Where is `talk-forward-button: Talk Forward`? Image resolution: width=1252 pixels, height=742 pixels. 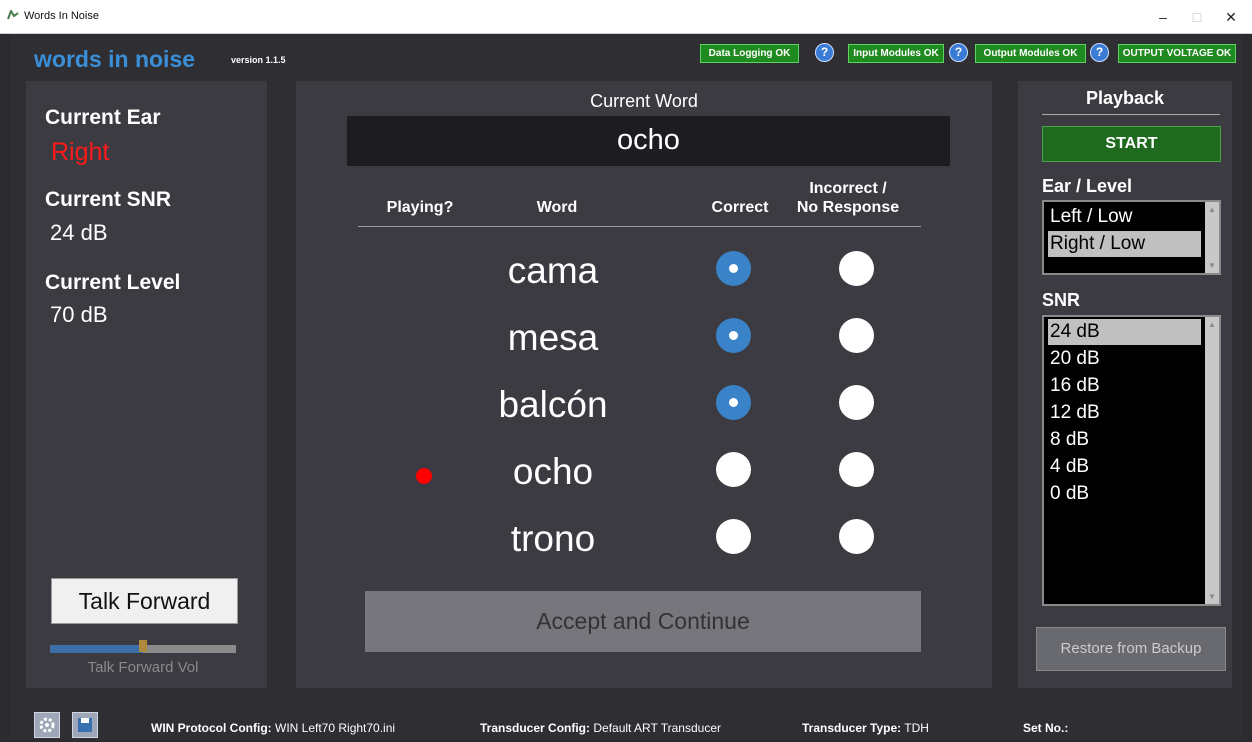 talk-forward-button: Talk Forward is located at coordinates (144, 601).